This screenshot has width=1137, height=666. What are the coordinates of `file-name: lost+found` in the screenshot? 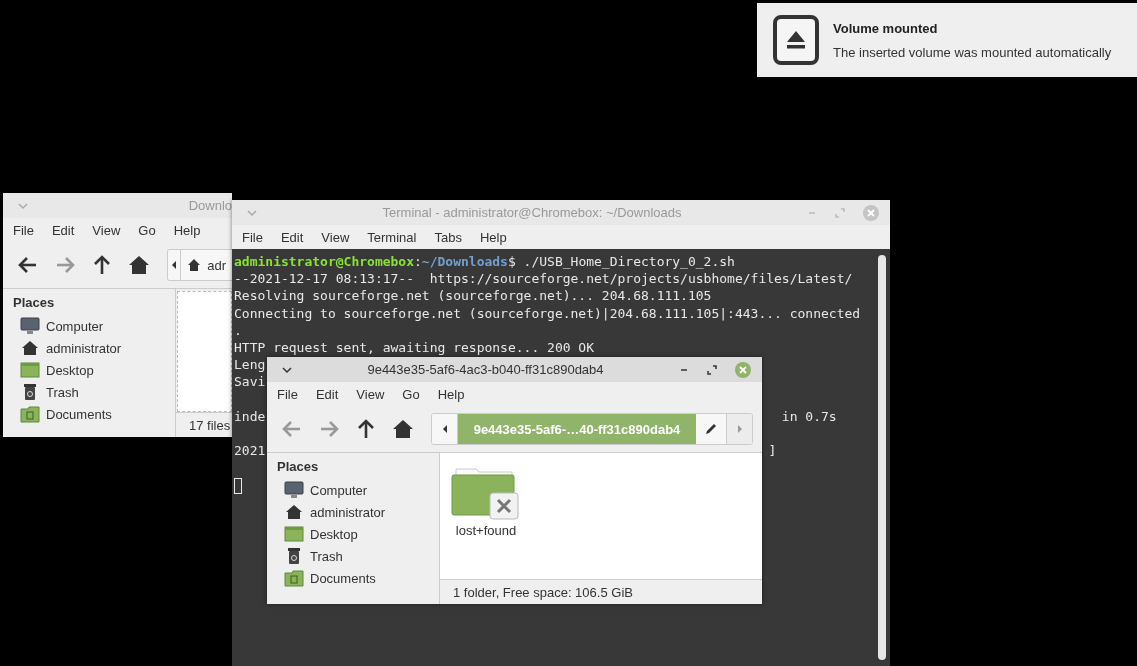 It's located at (486, 530).